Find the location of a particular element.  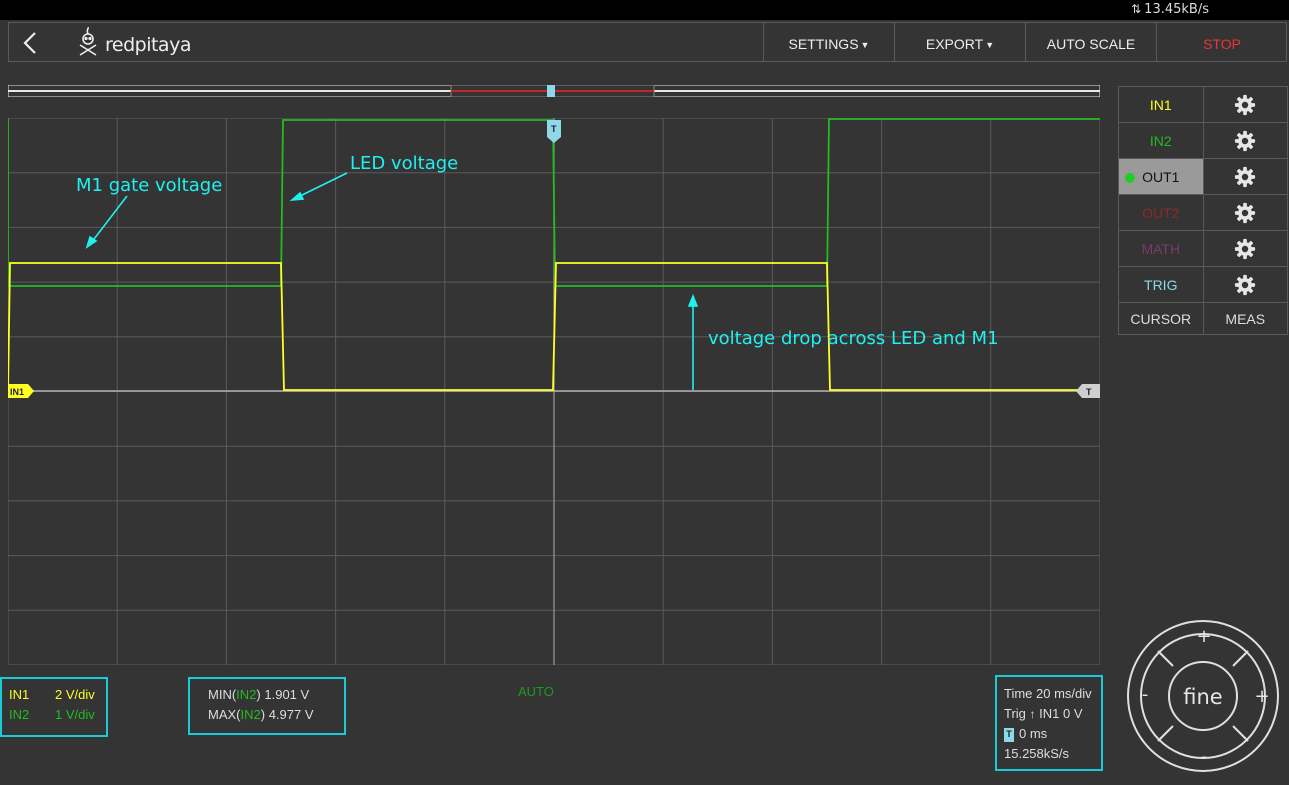

voltage-drop-annotation: voltage drop across LED and M1 is located at coordinates (853, 338).